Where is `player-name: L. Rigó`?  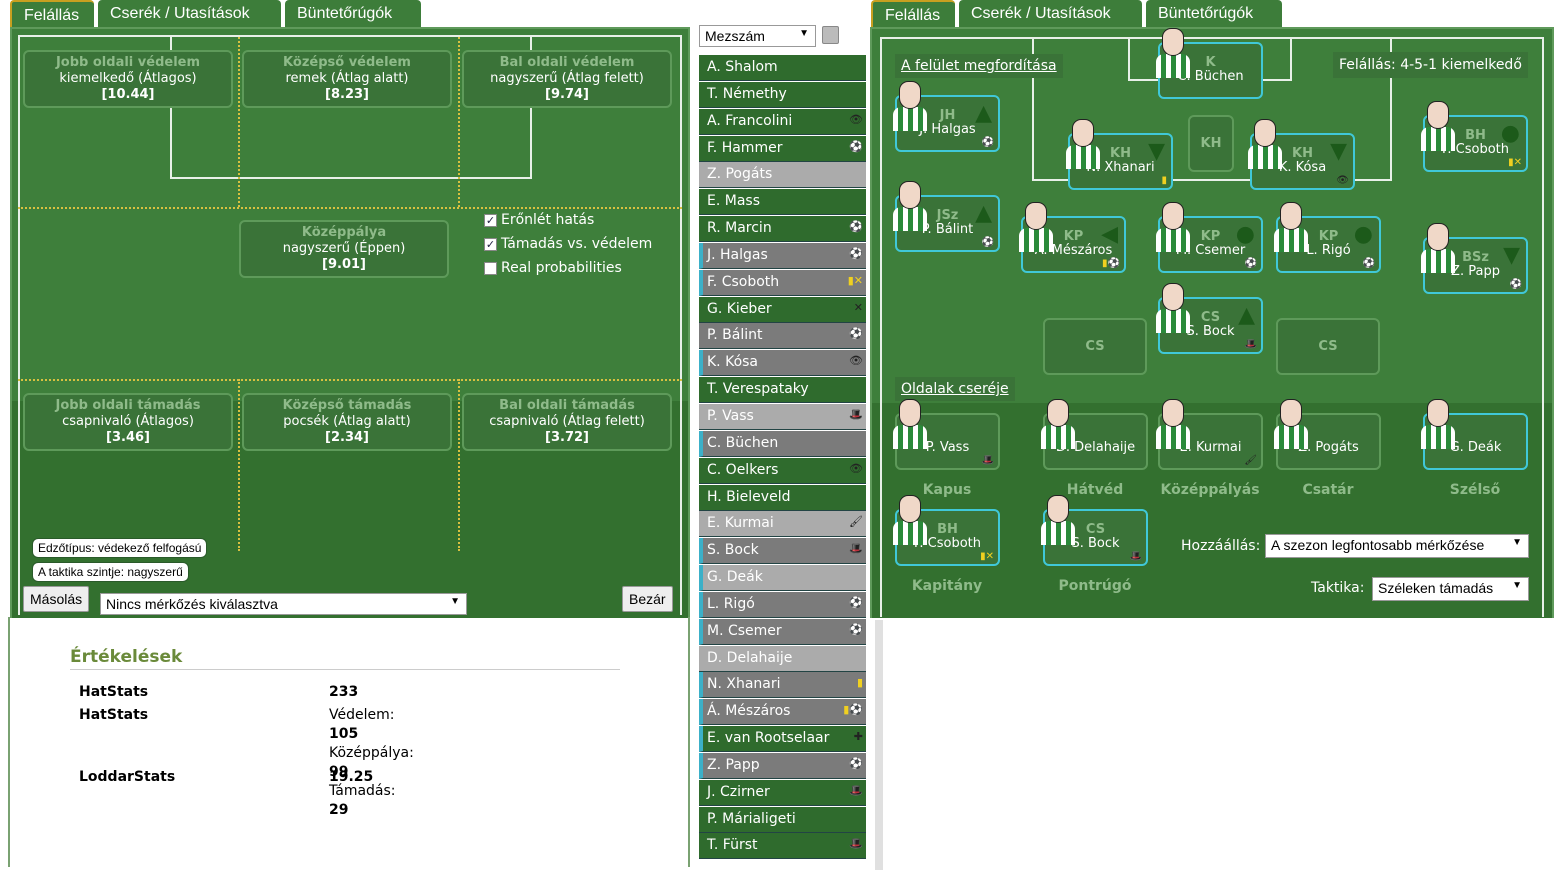
player-name: L. Rigó is located at coordinates (731, 603).